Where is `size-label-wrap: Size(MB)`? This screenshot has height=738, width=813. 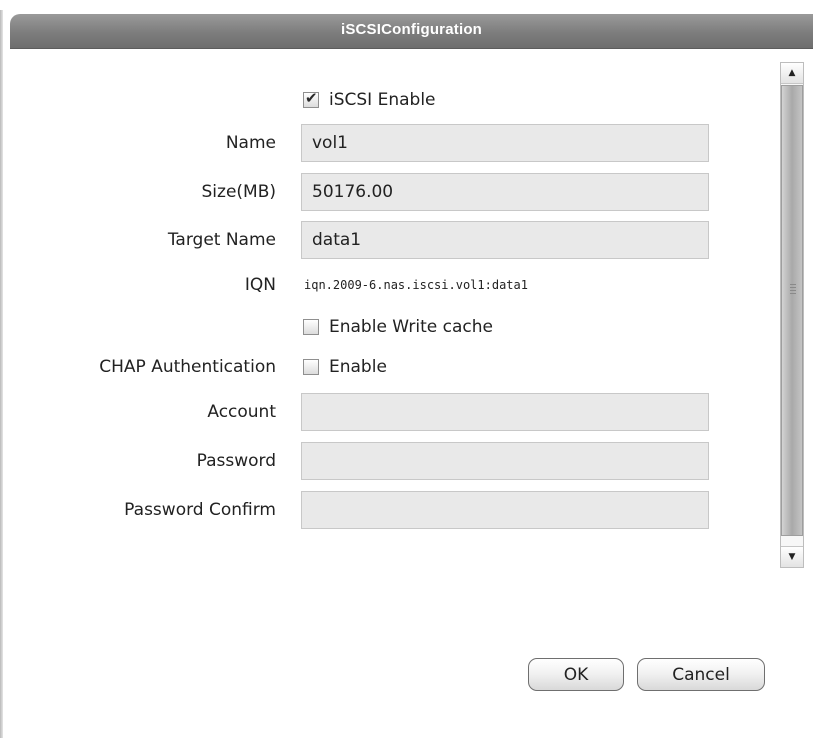 size-label-wrap: Size(MB) is located at coordinates (138, 192).